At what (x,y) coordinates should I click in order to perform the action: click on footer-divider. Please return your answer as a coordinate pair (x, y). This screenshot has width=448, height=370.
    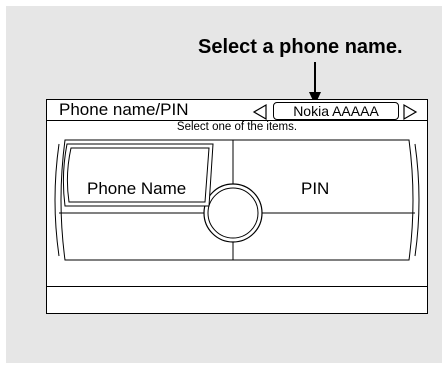
    Looking at the image, I should click on (237, 286).